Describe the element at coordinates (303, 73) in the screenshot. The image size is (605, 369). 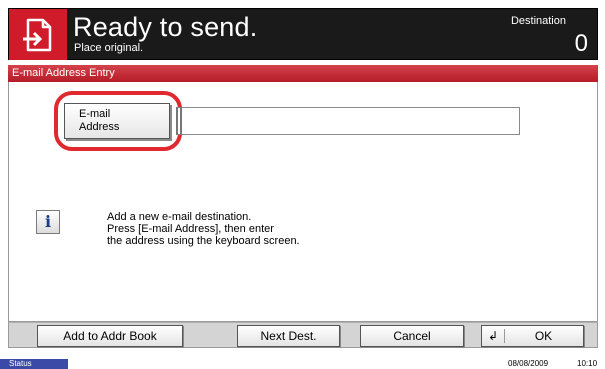
I see `screen-title: E-mail Address Entry` at that location.